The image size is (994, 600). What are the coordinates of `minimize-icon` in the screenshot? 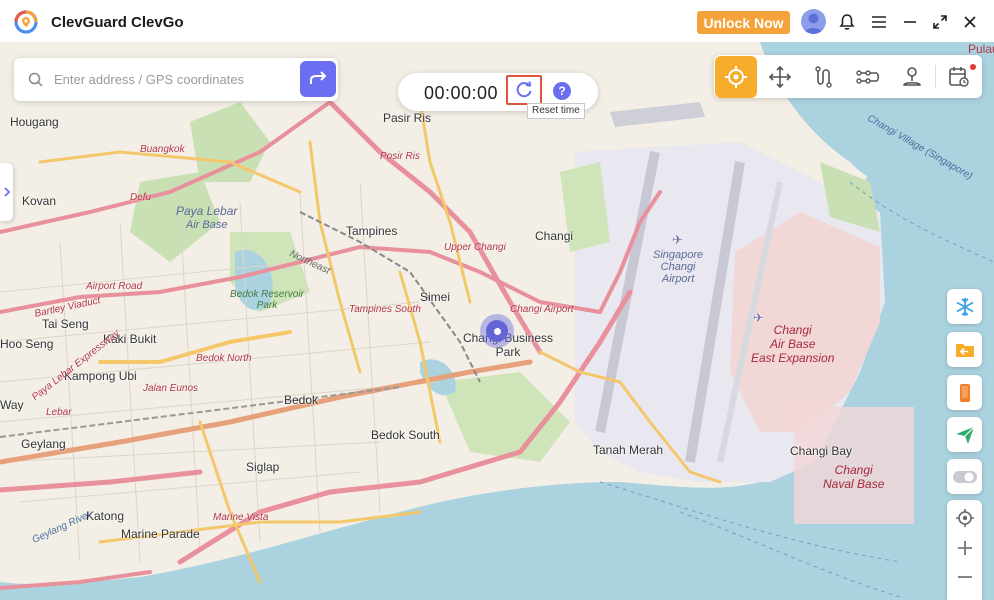 It's located at (910, 22).